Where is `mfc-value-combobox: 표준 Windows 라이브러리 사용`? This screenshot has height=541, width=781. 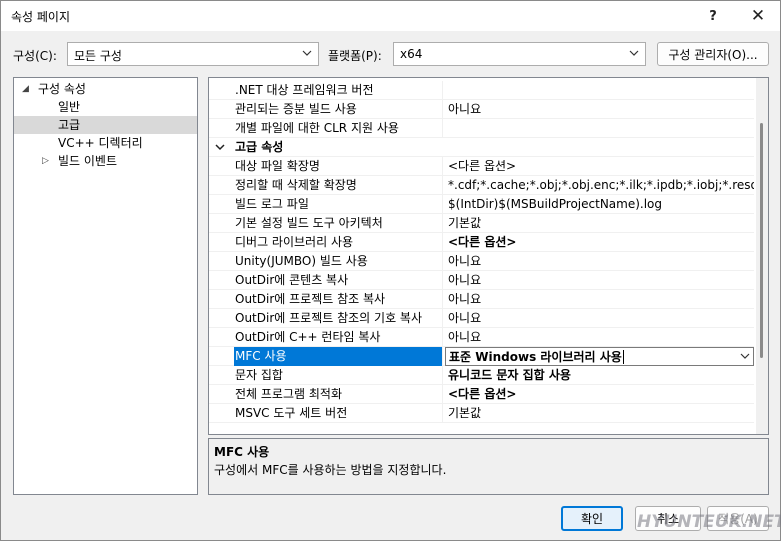 mfc-value-combobox: 표준 Windows 라이브러리 사용 is located at coordinates (599, 356).